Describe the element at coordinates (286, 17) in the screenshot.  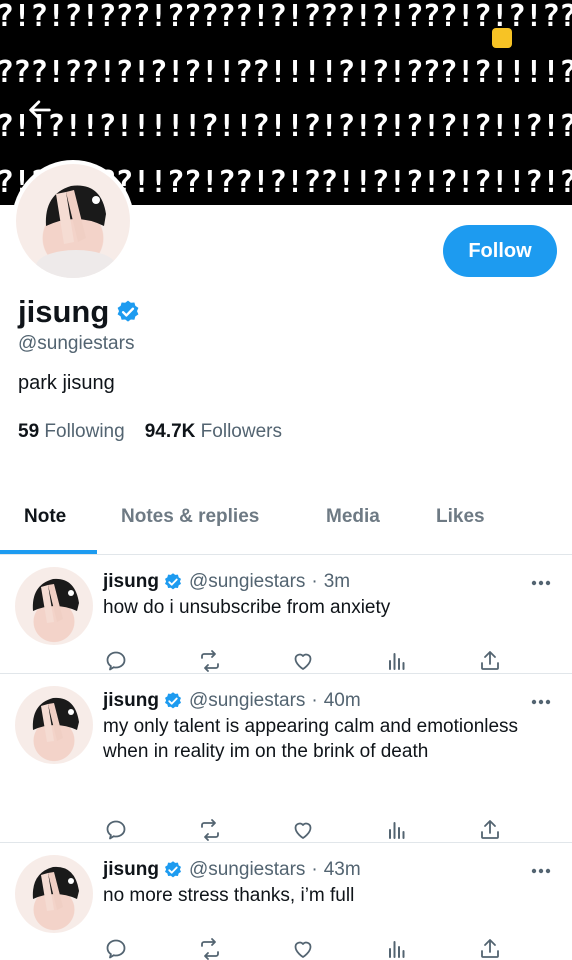
I see `banner-text-row: ?!?!?!???!?????!?!???!?!???!?!?!???` at that location.